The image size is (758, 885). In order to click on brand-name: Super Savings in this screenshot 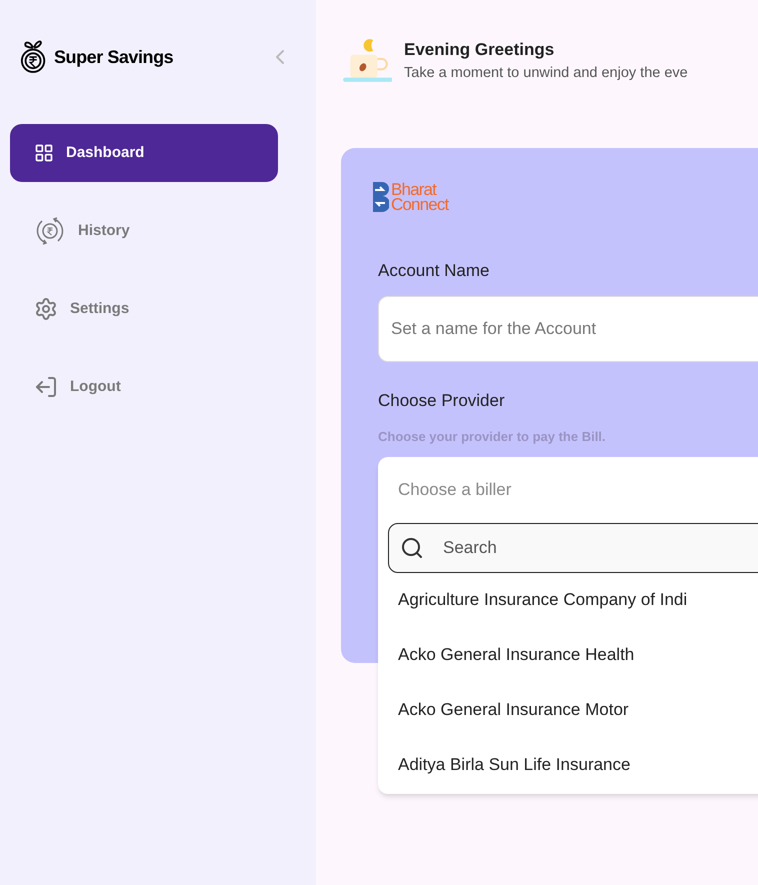, I will do `click(114, 57)`.